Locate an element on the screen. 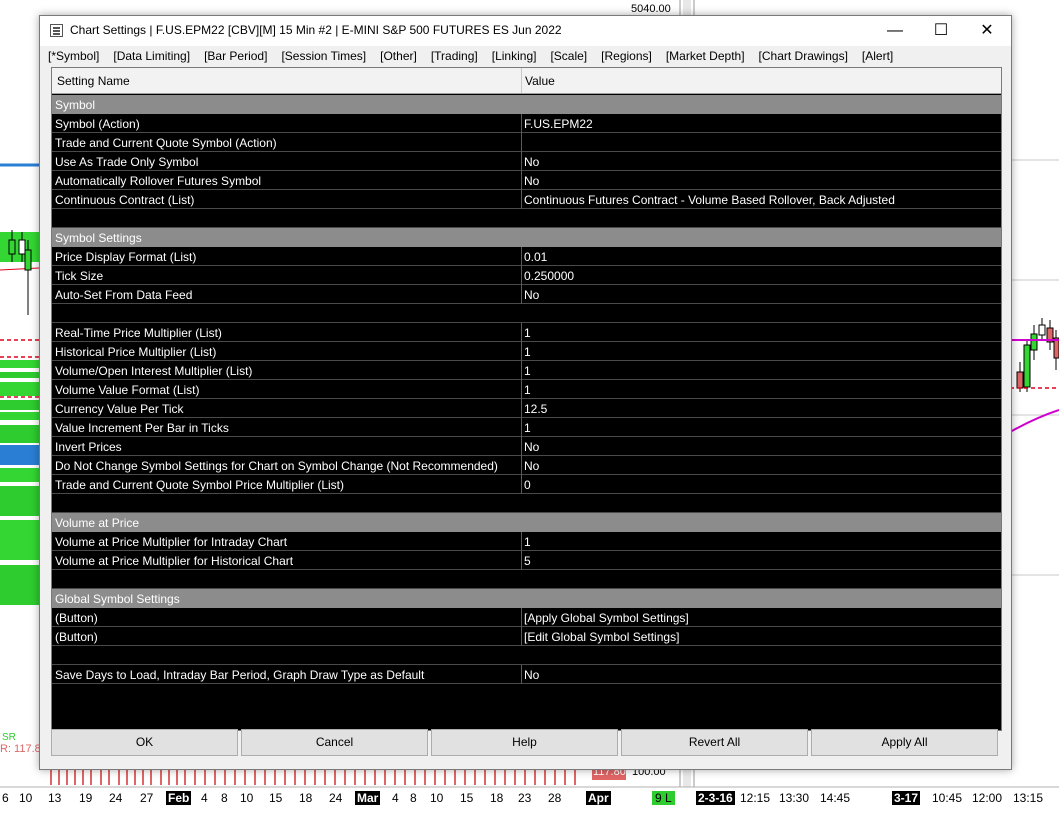  tab-data-limiting: [Data Limiting] is located at coordinates (151, 56).